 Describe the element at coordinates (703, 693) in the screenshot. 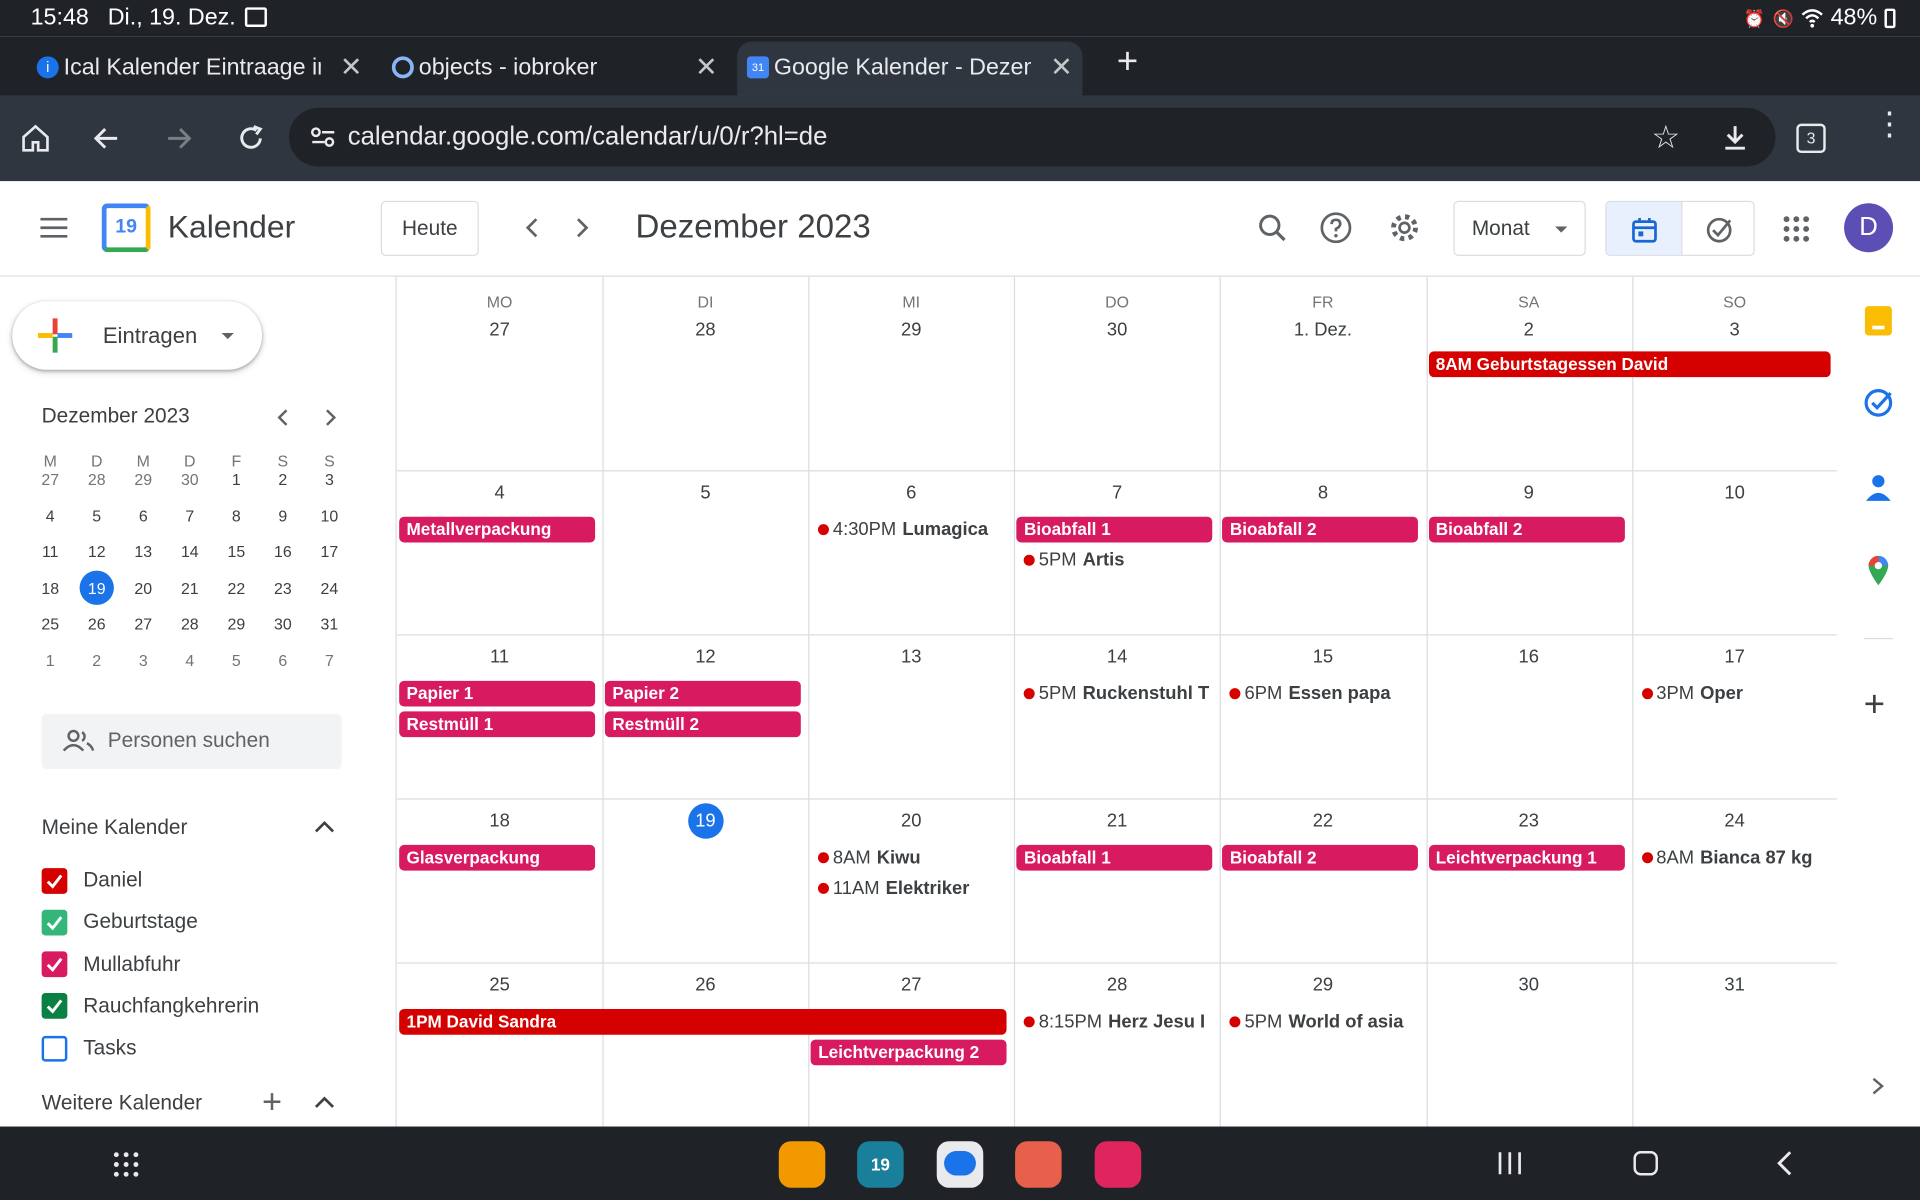

I see `event-chip: Papier 2` at that location.